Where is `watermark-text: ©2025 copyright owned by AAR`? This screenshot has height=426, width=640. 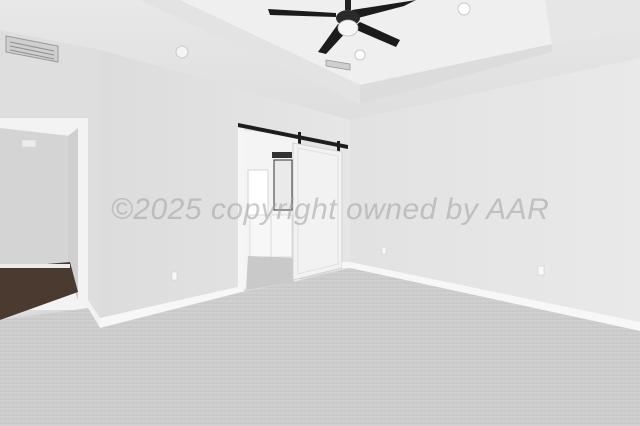
watermark-text: ©2025 copyright owned by AAR is located at coordinates (330, 209).